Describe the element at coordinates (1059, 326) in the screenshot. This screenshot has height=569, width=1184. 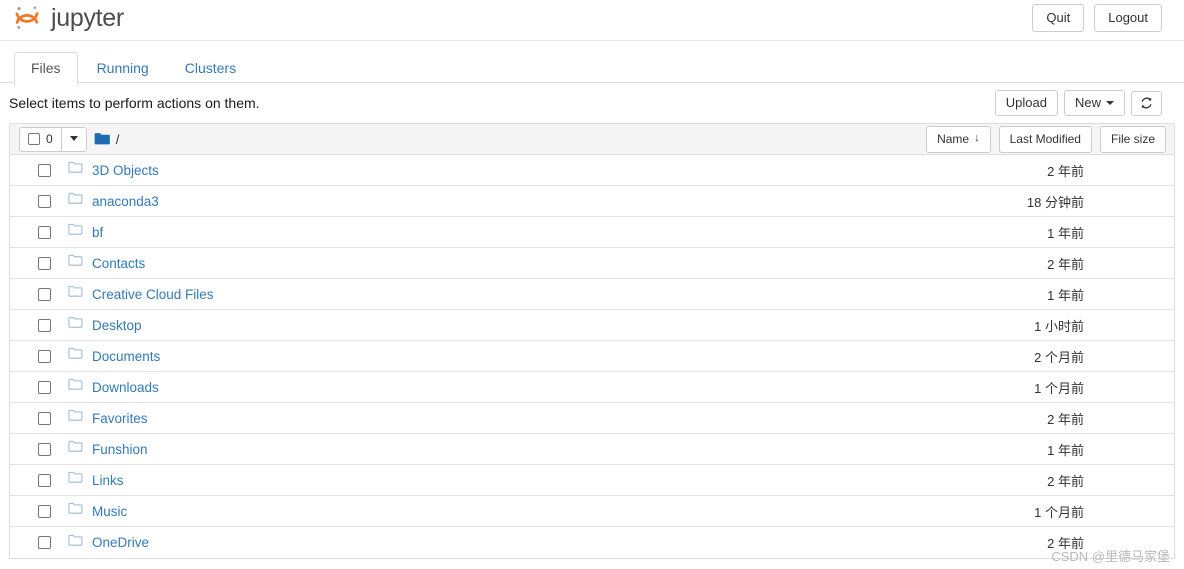
I see `row-modified: 1 小时前` at that location.